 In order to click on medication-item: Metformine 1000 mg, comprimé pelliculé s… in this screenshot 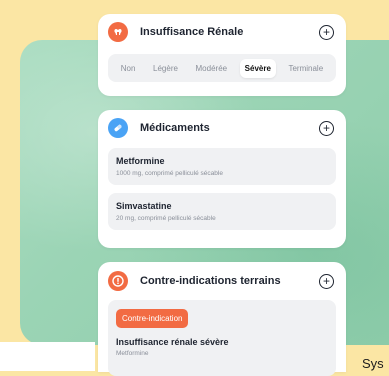, I will do `click(222, 166)`.